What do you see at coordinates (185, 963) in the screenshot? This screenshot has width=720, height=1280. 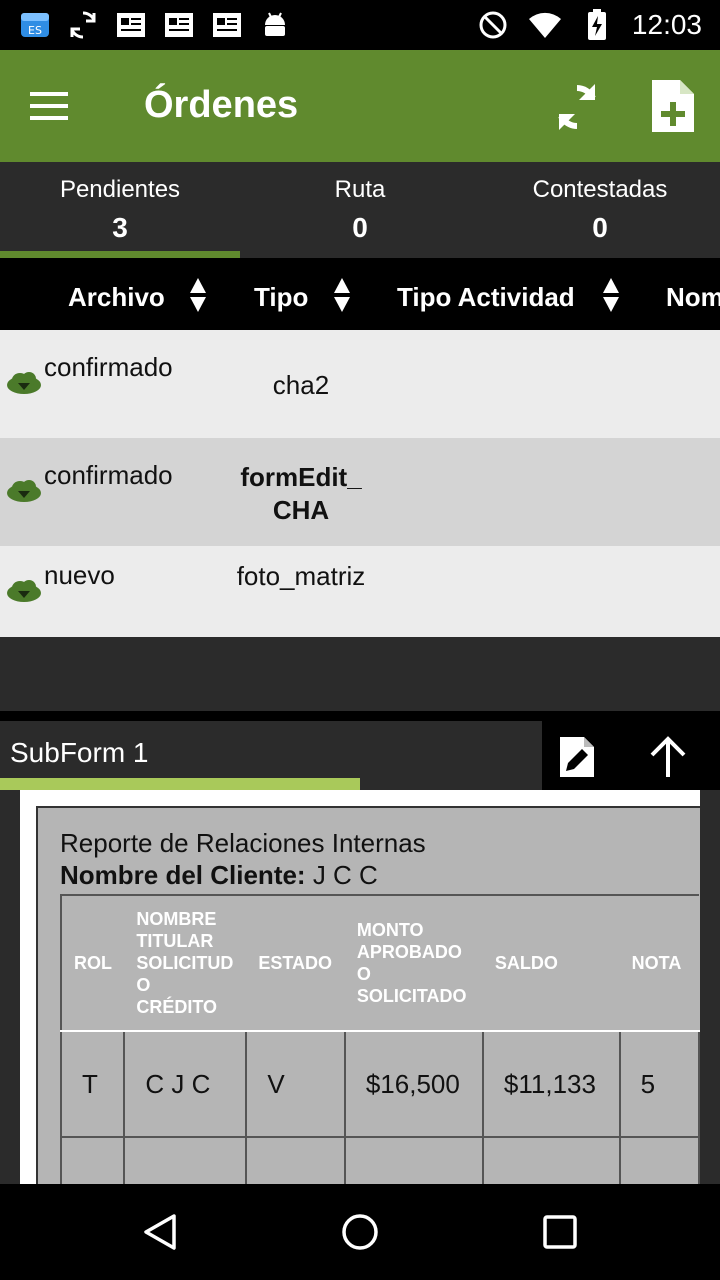 I see `report-header-nombre: NOMBRE TITULAR SOLICITUD O CRÉDITO` at bounding box center [185, 963].